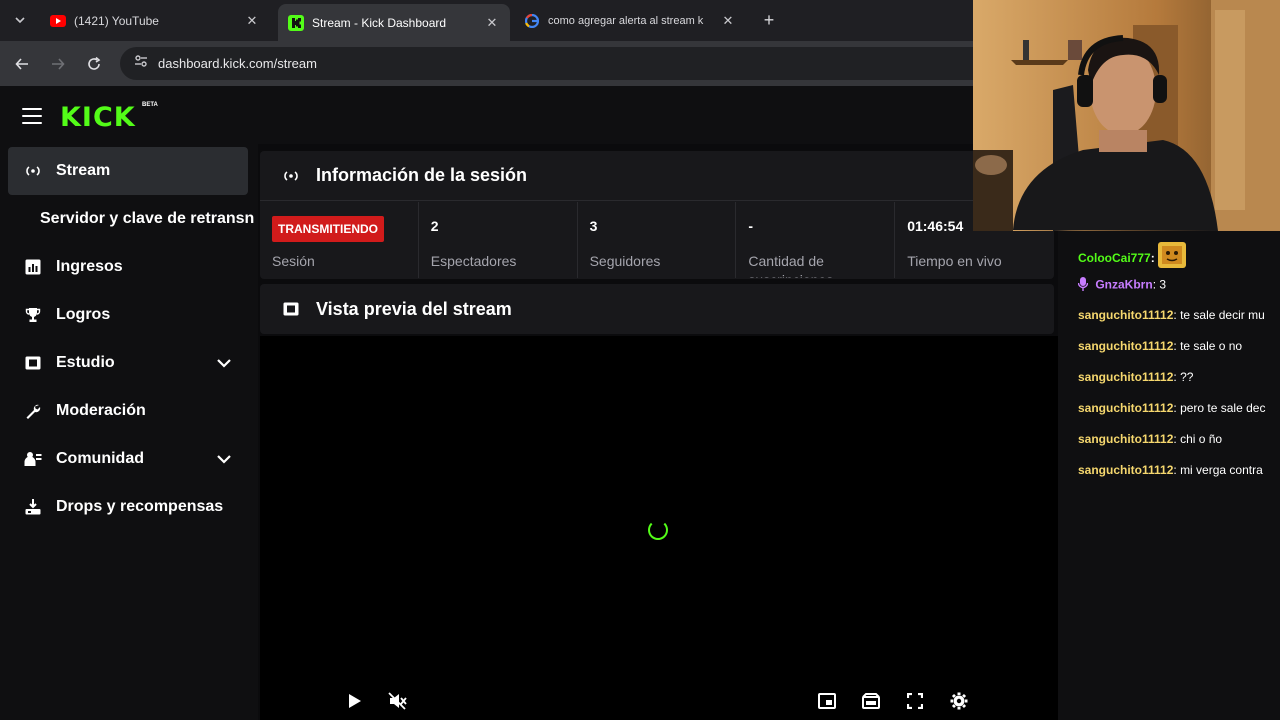 Image resolution: width=1280 pixels, height=720 pixels. I want to click on loading-spinner-icon, so click(658, 530).